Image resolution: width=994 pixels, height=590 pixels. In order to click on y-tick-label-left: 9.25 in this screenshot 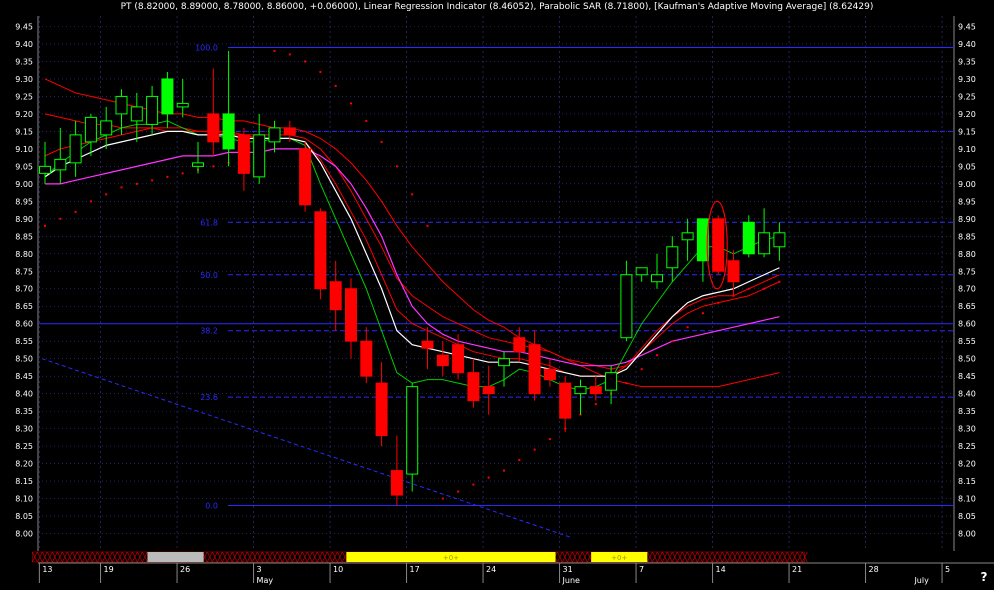, I will do `click(24, 96)`.